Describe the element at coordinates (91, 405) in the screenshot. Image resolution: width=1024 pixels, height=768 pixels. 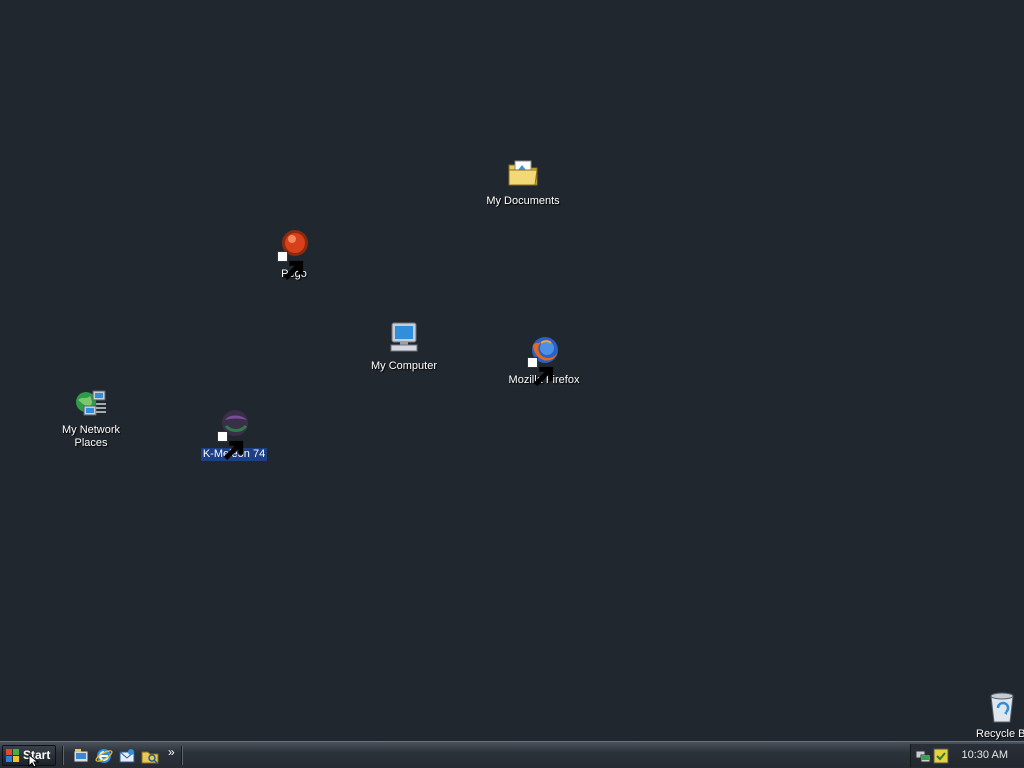
I see `network-places-icon` at that location.